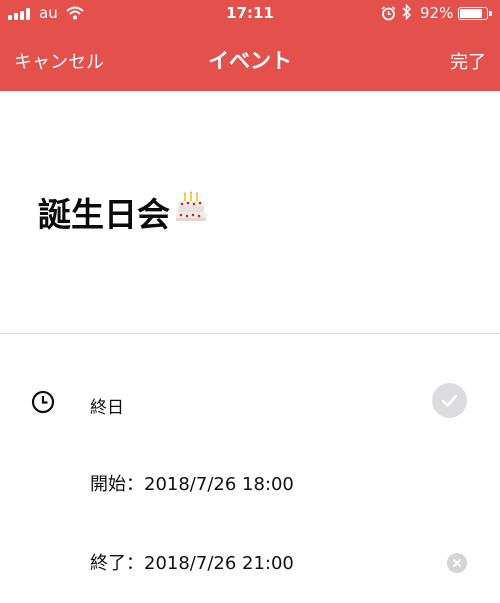 The height and width of the screenshot is (603, 500). I want to click on clock-icon, so click(43, 404).